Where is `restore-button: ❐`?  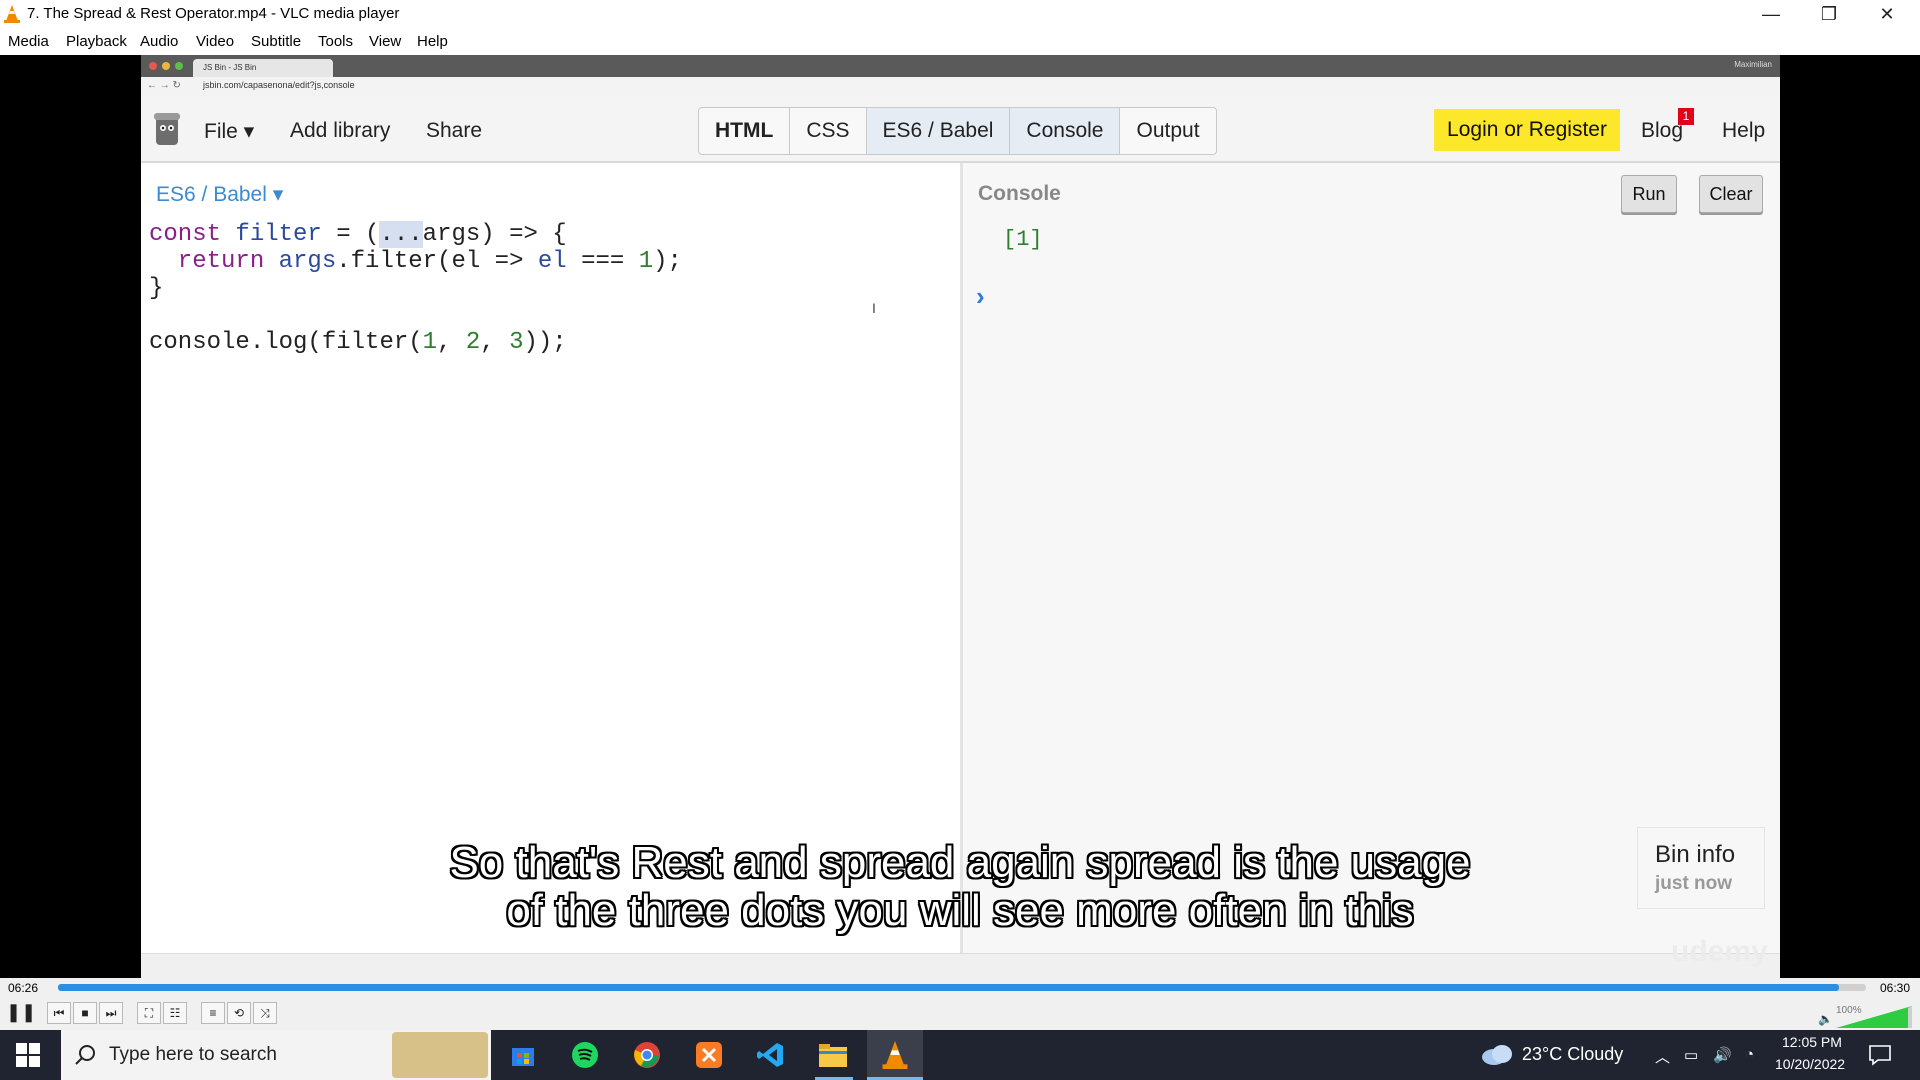
restore-button: ❐ is located at coordinates (1829, 14).